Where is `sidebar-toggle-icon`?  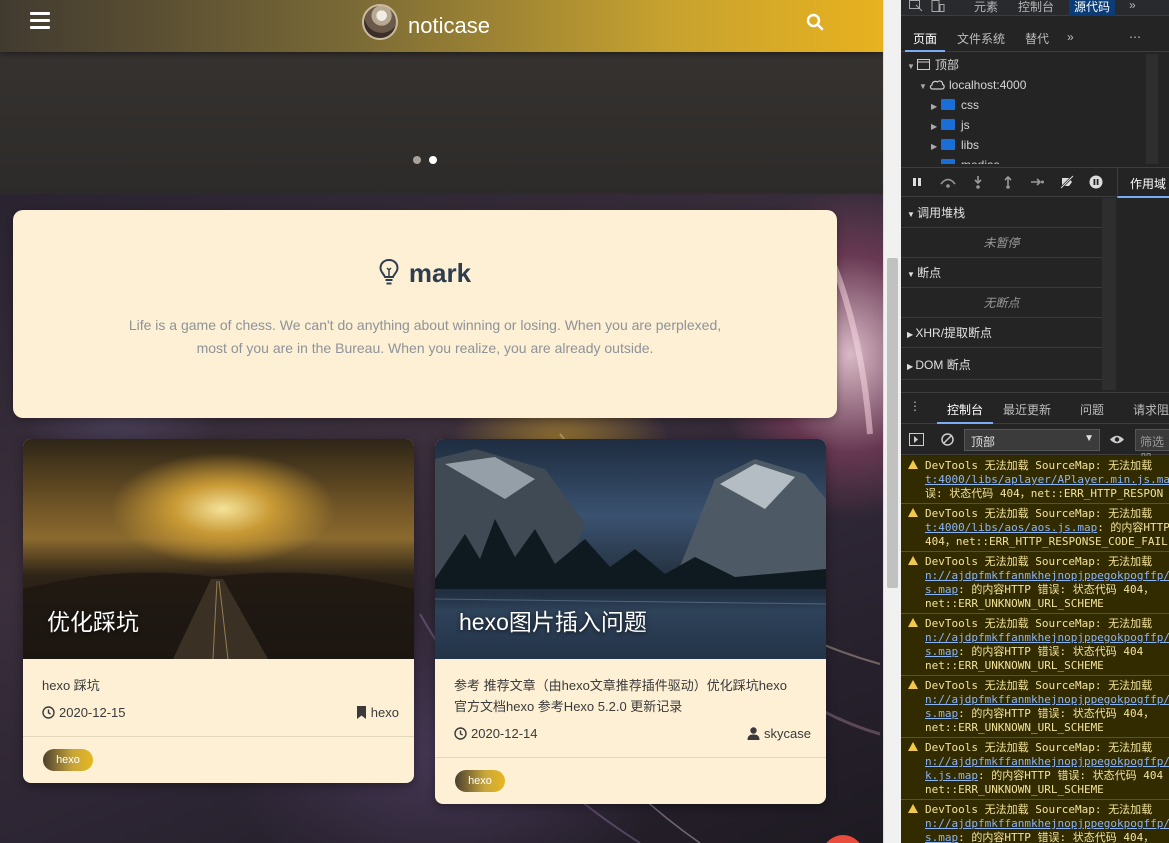 sidebar-toggle-icon is located at coordinates (916, 439).